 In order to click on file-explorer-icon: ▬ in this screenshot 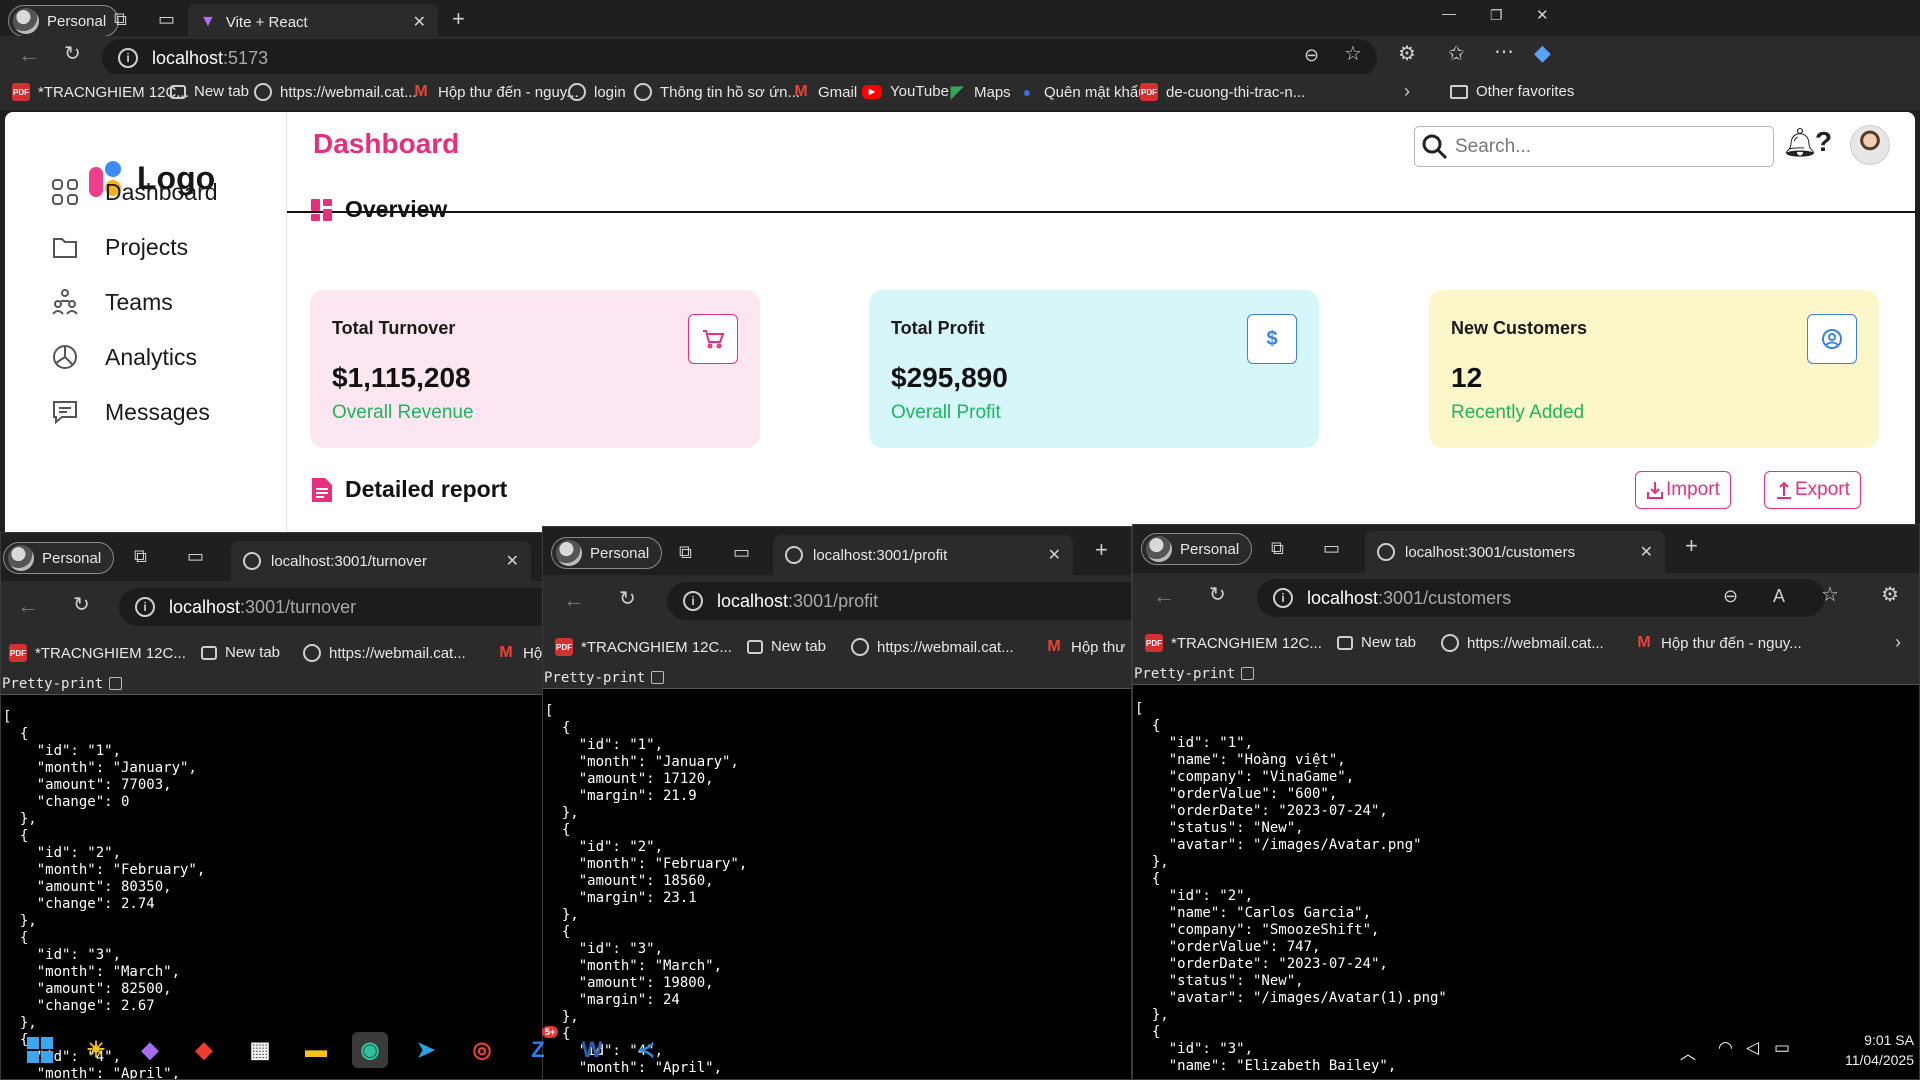, I will do `click(316, 1050)`.